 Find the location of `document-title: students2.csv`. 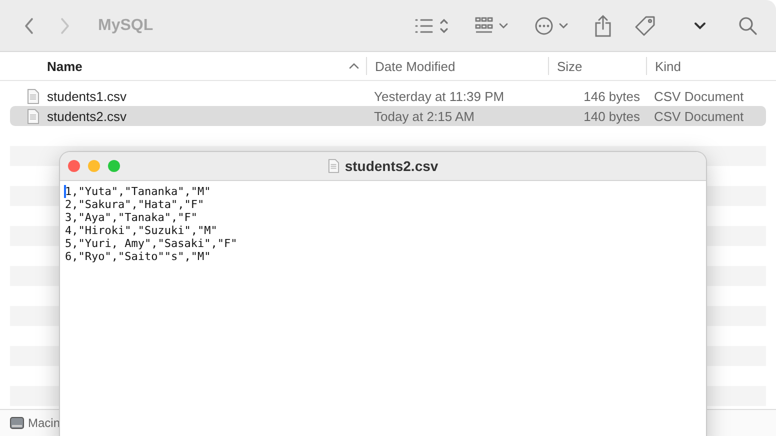

document-title: students2.csv is located at coordinates (391, 166).